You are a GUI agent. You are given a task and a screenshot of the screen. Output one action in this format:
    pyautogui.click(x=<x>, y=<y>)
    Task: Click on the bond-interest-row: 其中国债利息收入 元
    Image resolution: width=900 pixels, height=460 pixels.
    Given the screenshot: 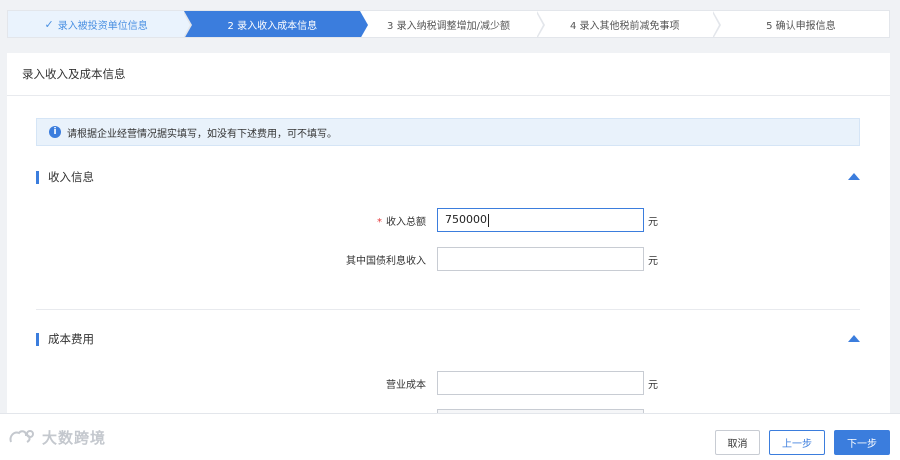 What is the action you would take?
    pyautogui.click(x=448, y=259)
    